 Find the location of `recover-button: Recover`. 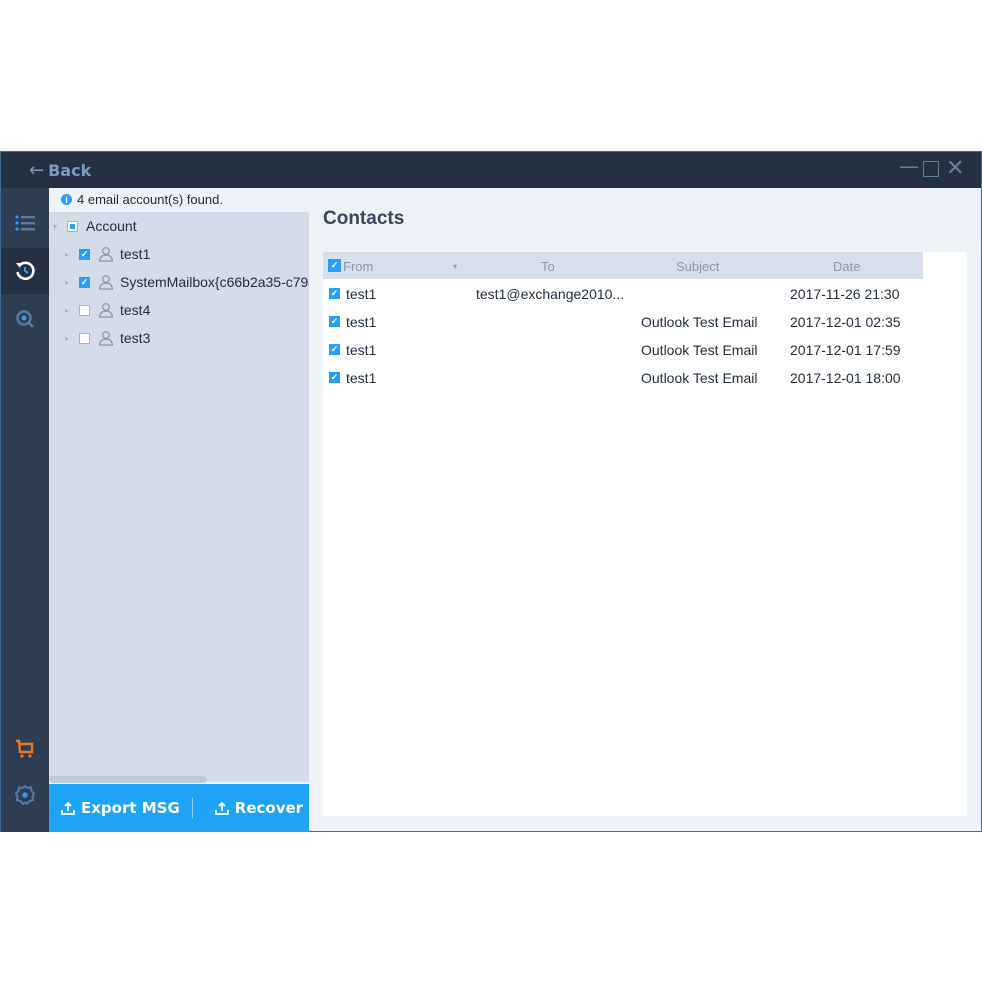

recover-button: Recover is located at coordinates (259, 808).